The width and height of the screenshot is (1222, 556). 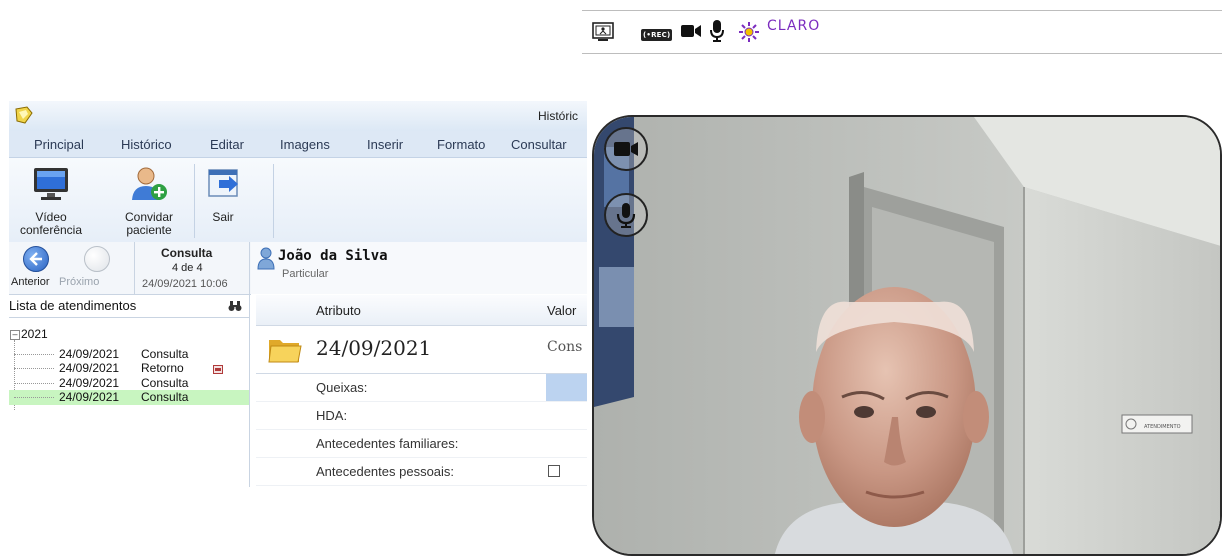 I want to click on list-header: Lista de atendimentos, so click(x=129, y=306).